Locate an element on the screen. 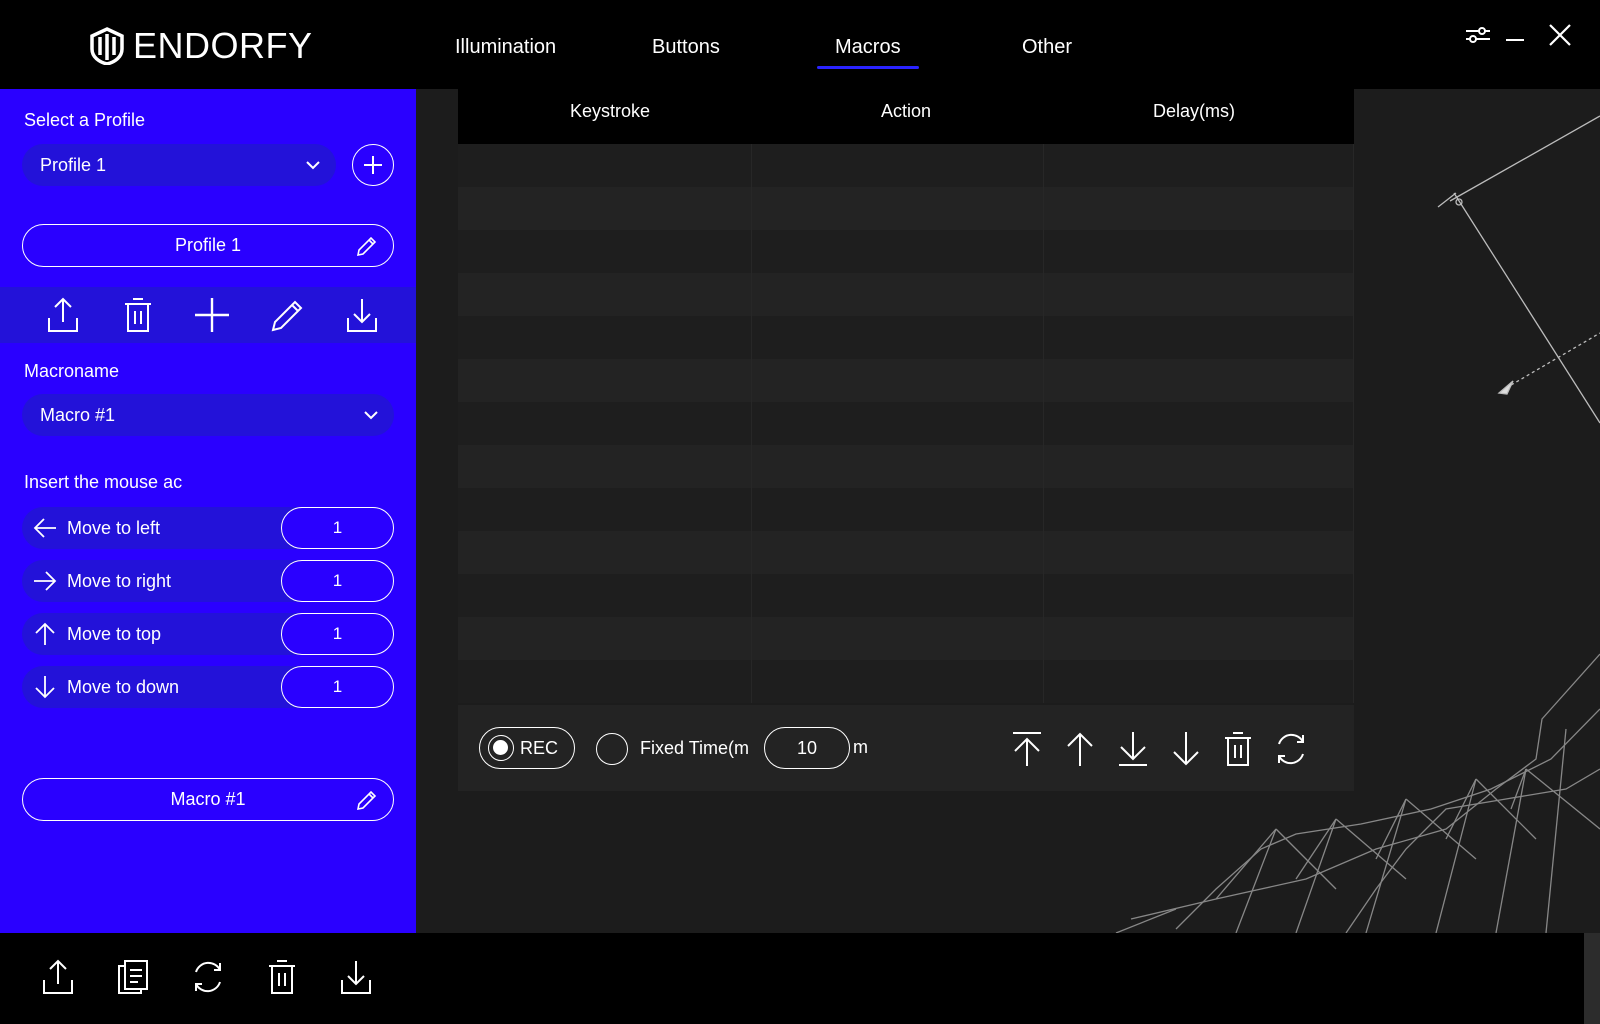 This screenshot has height=1024, width=1600. arrow-up-icon is located at coordinates (45, 633).